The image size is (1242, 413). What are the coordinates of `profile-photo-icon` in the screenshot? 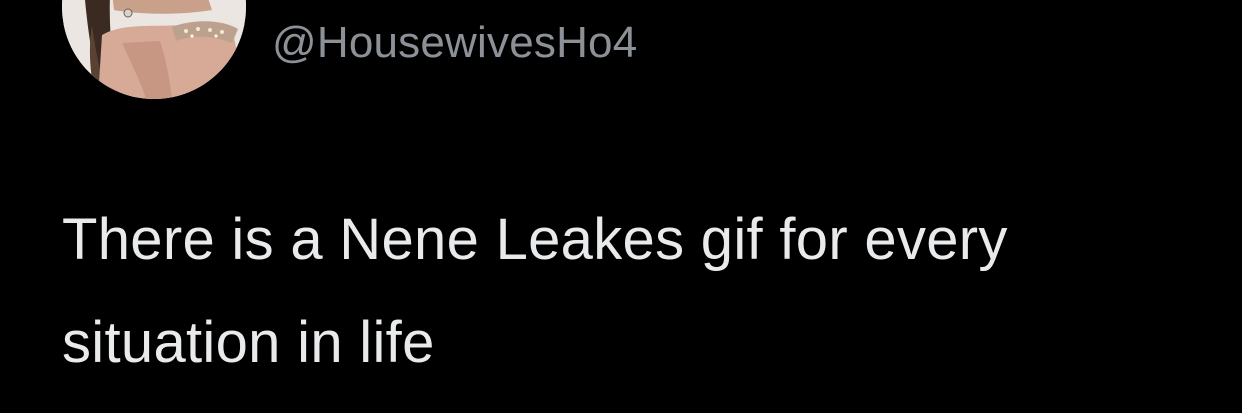 It's located at (154, 49).